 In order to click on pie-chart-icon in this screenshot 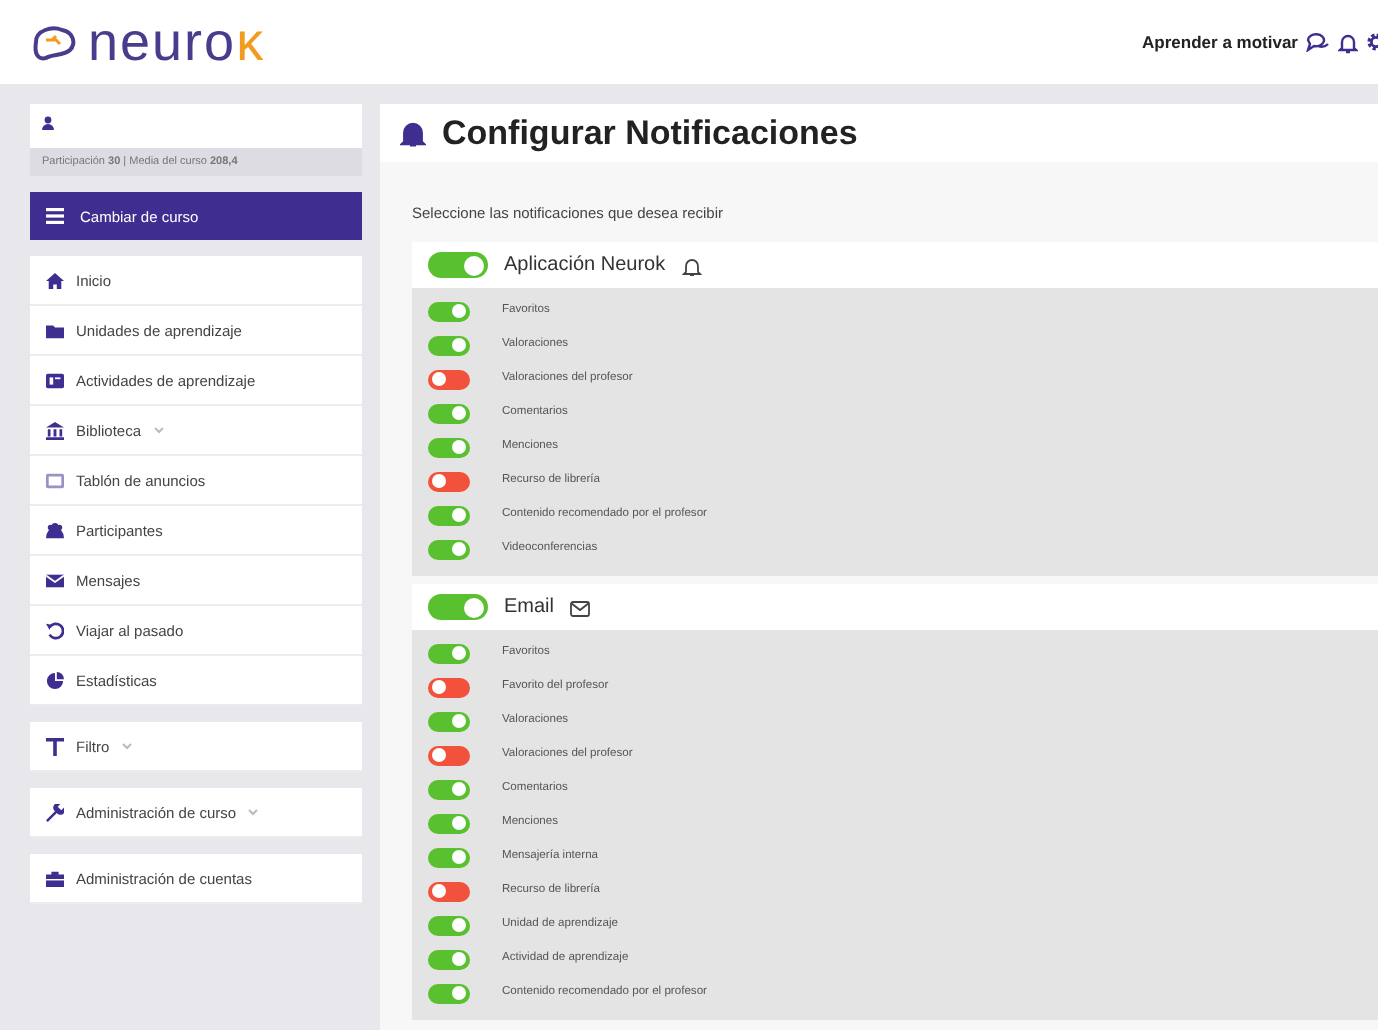, I will do `click(55, 680)`.